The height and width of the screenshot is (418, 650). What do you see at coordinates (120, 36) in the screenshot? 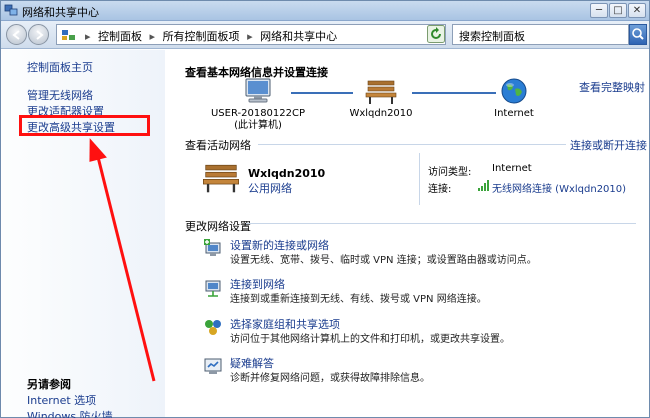
I see `breadcrumb-control-panel: 控制面板` at bounding box center [120, 36].